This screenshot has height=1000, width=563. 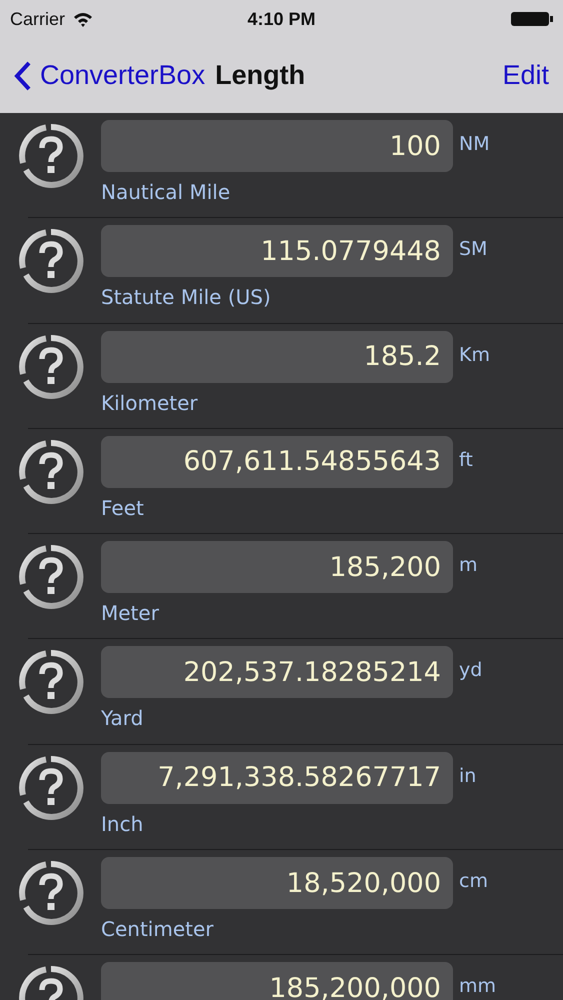 What do you see at coordinates (474, 144) in the screenshot?
I see `unit-symbol: NM` at bounding box center [474, 144].